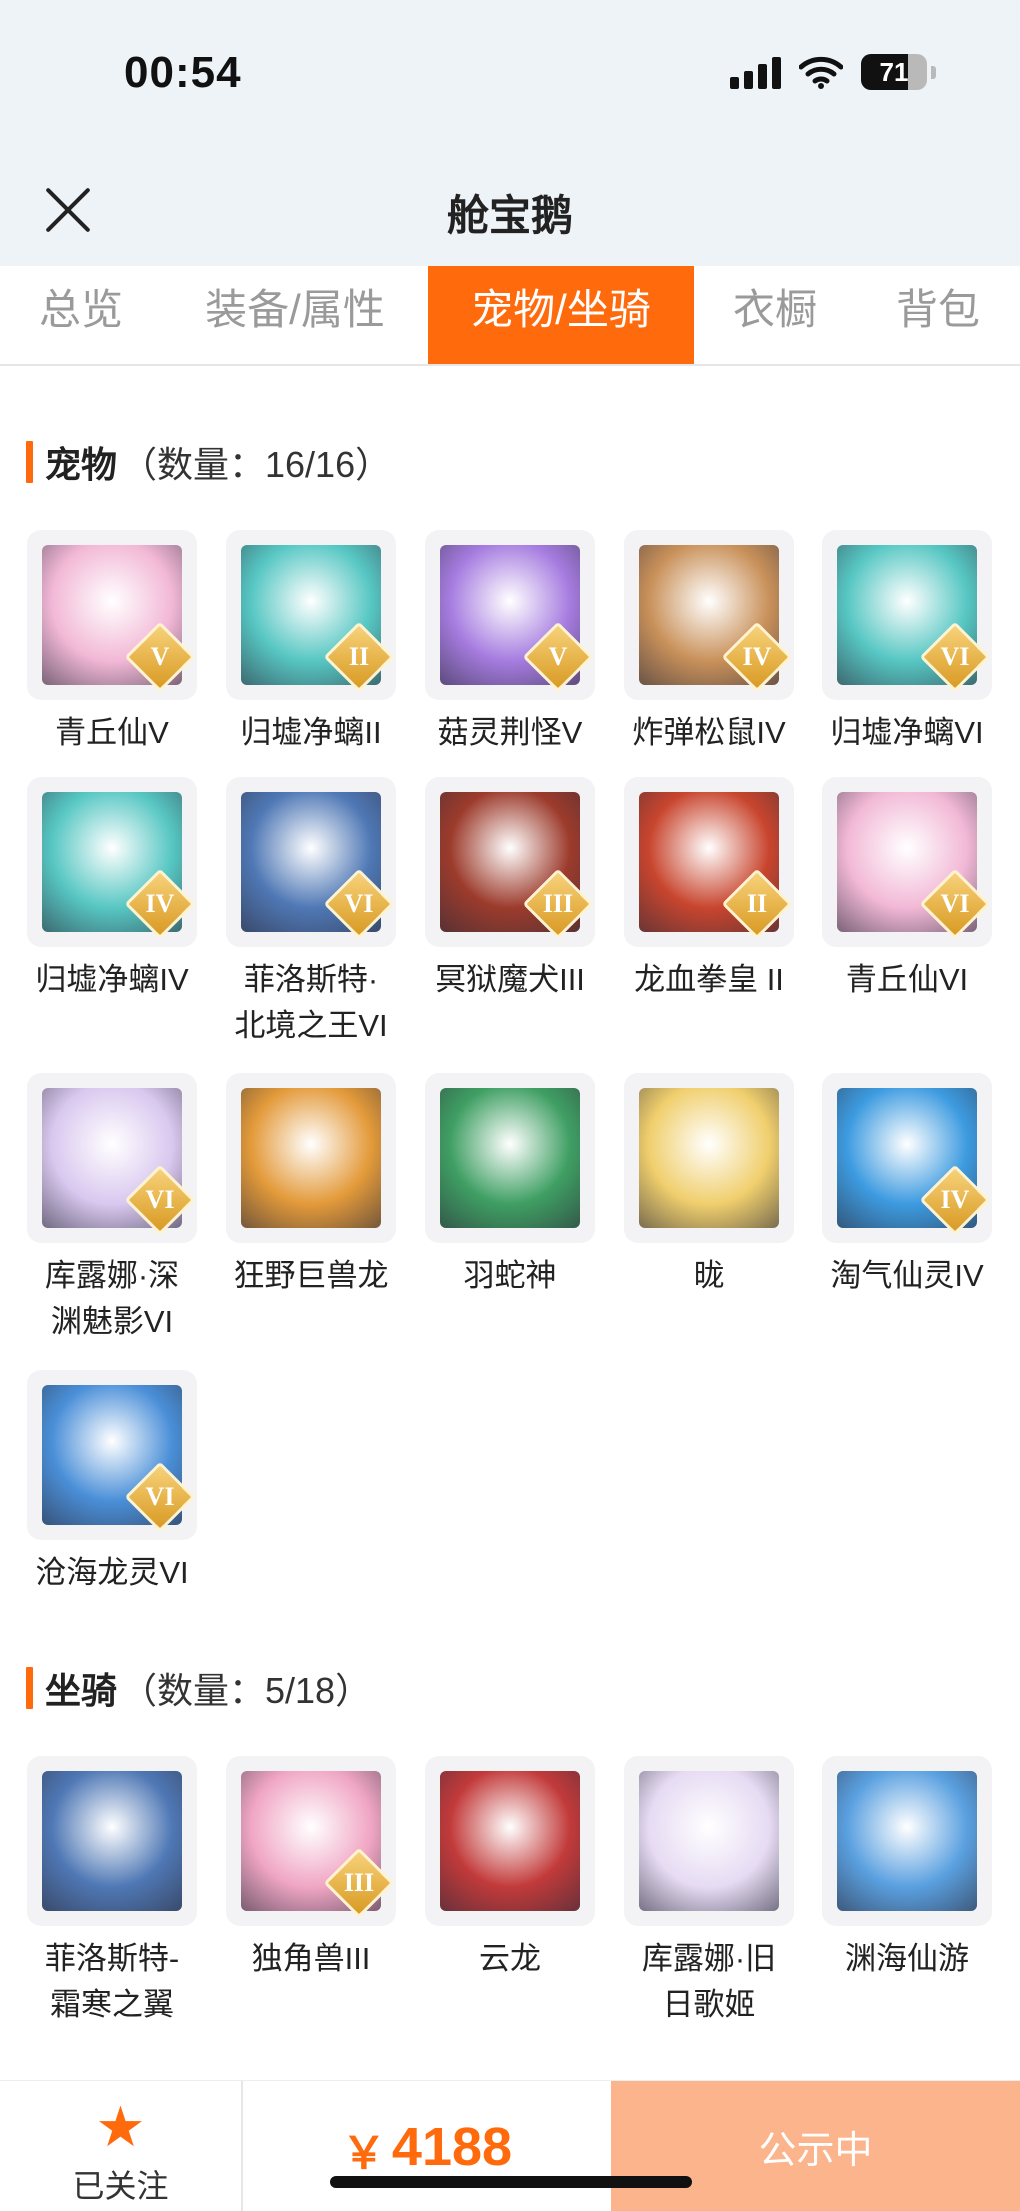 The width and height of the screenshot is (1020, 2211). What do you see at coordinates (709, 979) in the screenshot?
I see `item-name: 龙血拳皇 II` at bounding box center [709, 979].